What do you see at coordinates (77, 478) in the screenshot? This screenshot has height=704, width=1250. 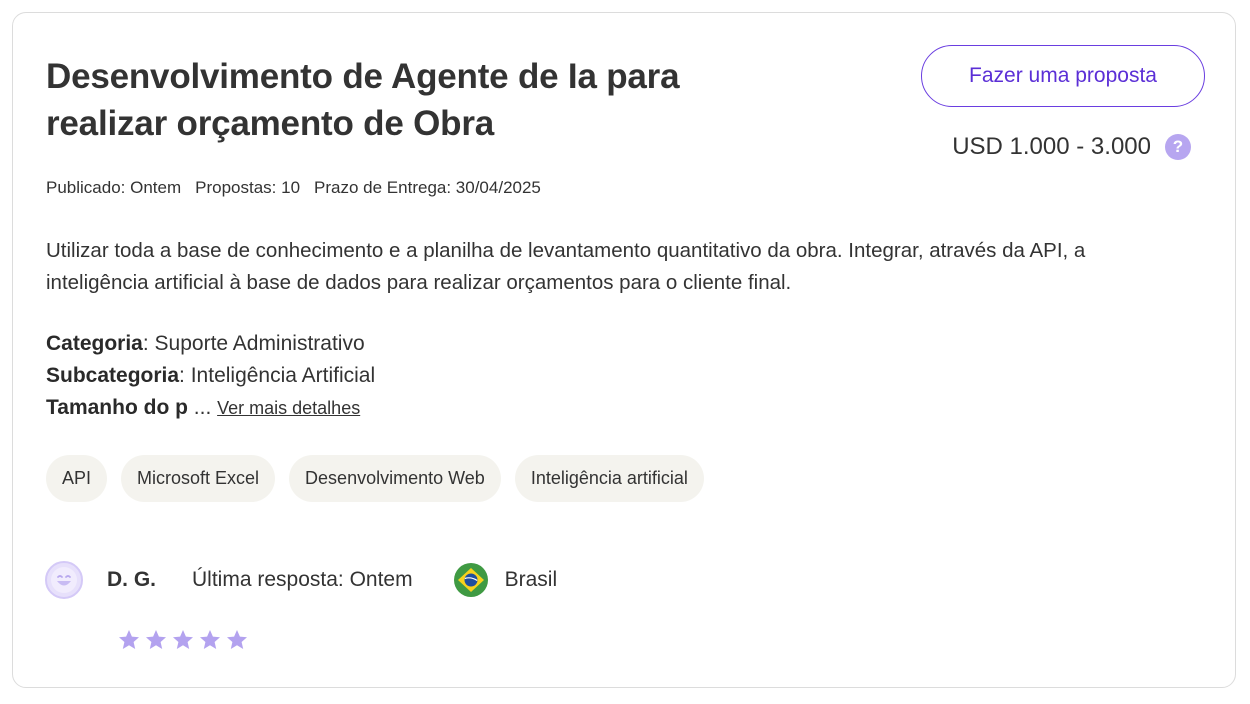 I see `tag-api: API` at bounding box center [77, 478].